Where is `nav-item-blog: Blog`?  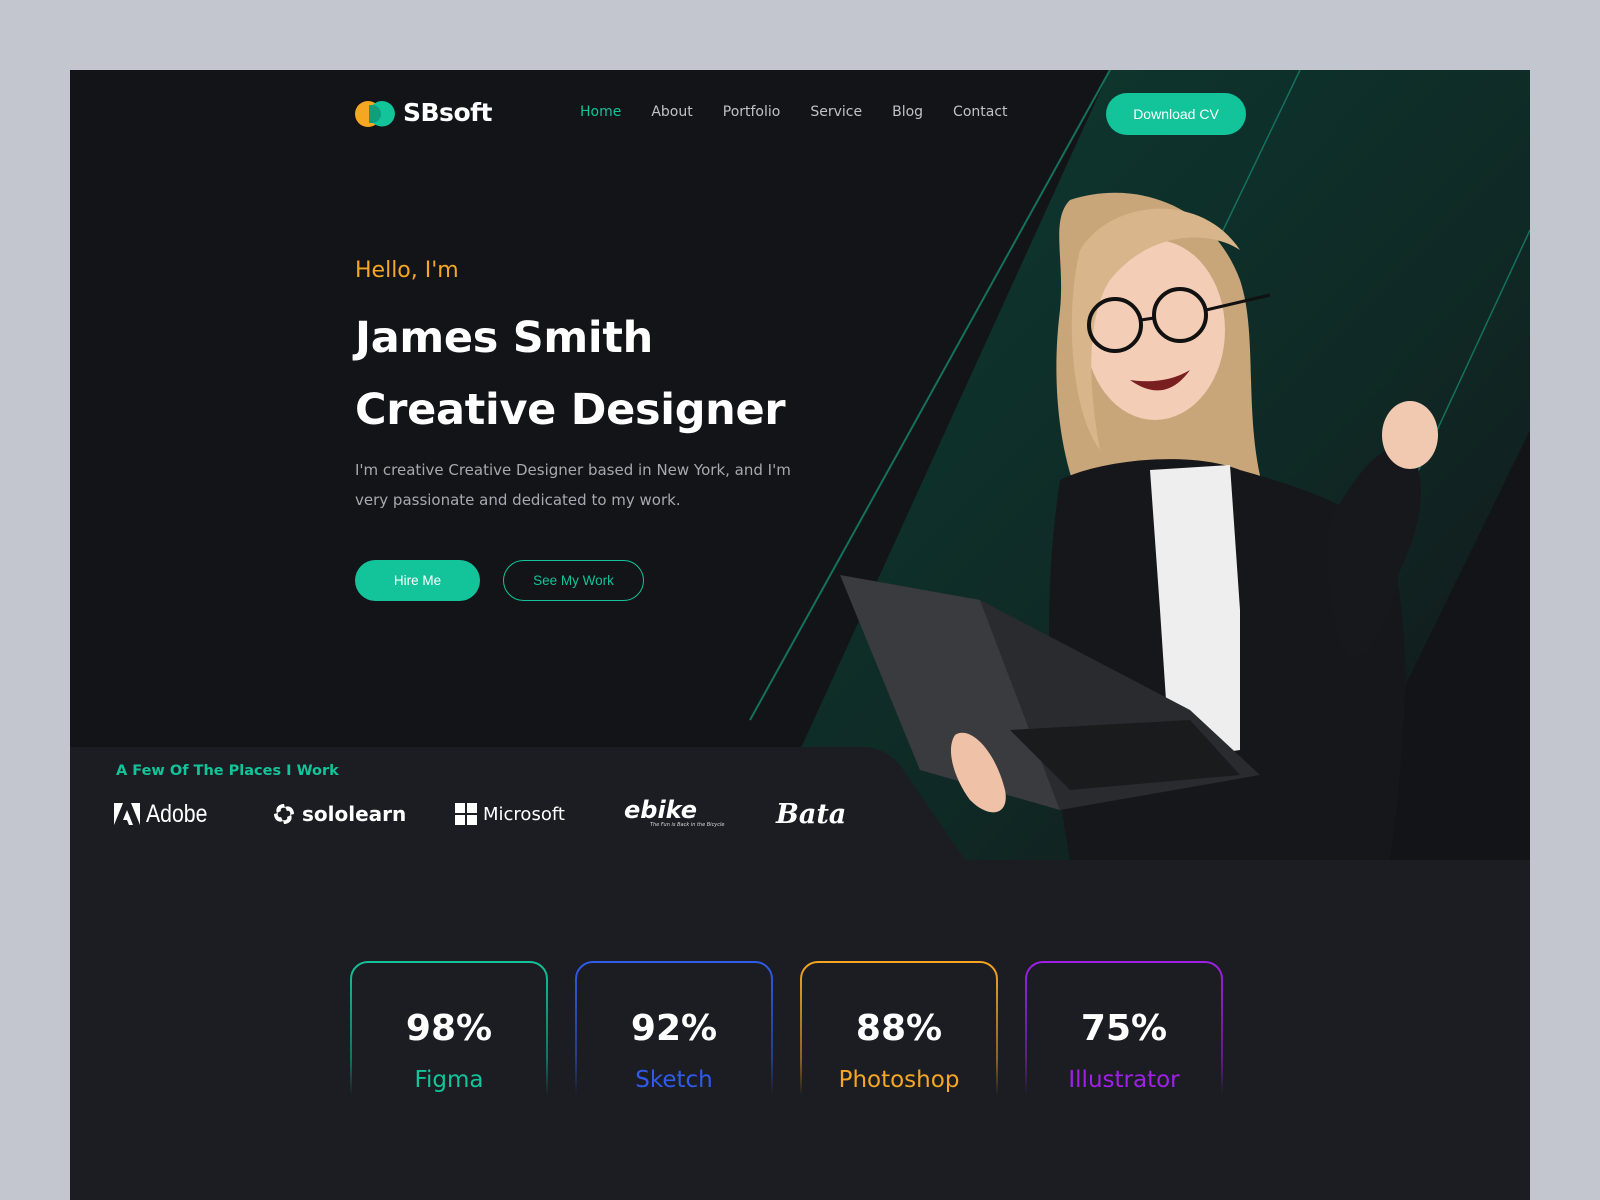
nav-item-blog: Blog is located at coordinates (907, 112).